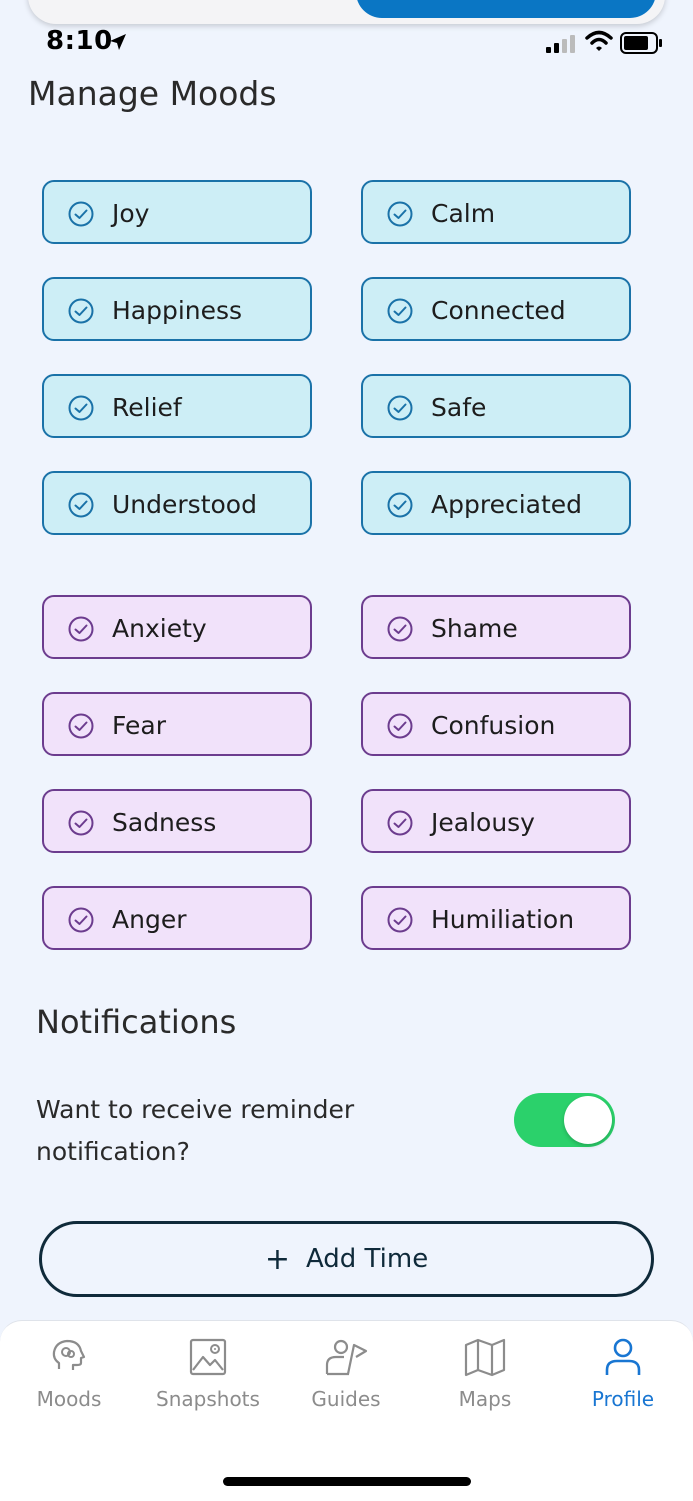  Describe the element at coordinates (588, 1120) in the screenshot. I see `toggle-knob` at that location.